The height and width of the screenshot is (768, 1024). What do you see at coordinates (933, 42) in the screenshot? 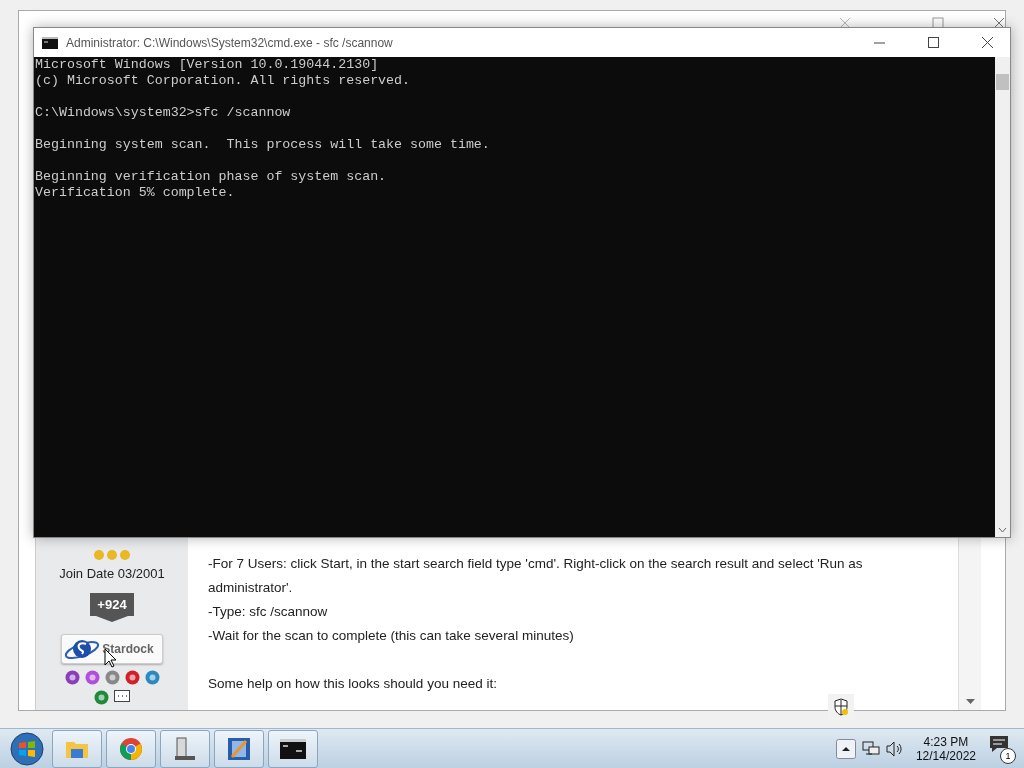
I see `maximize-icon` at bounding box center [933, 42].